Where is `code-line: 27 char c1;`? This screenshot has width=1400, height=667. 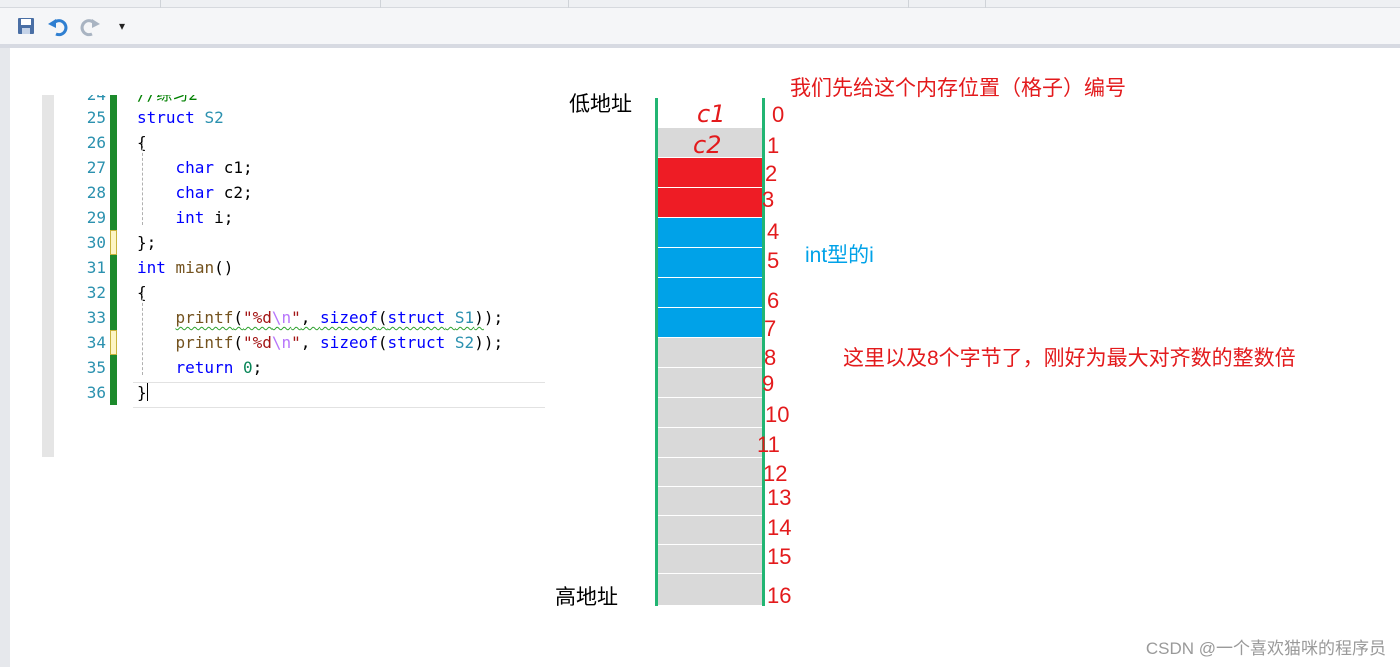 code-line: 27 char c1; is located at coordinates (307, 167).